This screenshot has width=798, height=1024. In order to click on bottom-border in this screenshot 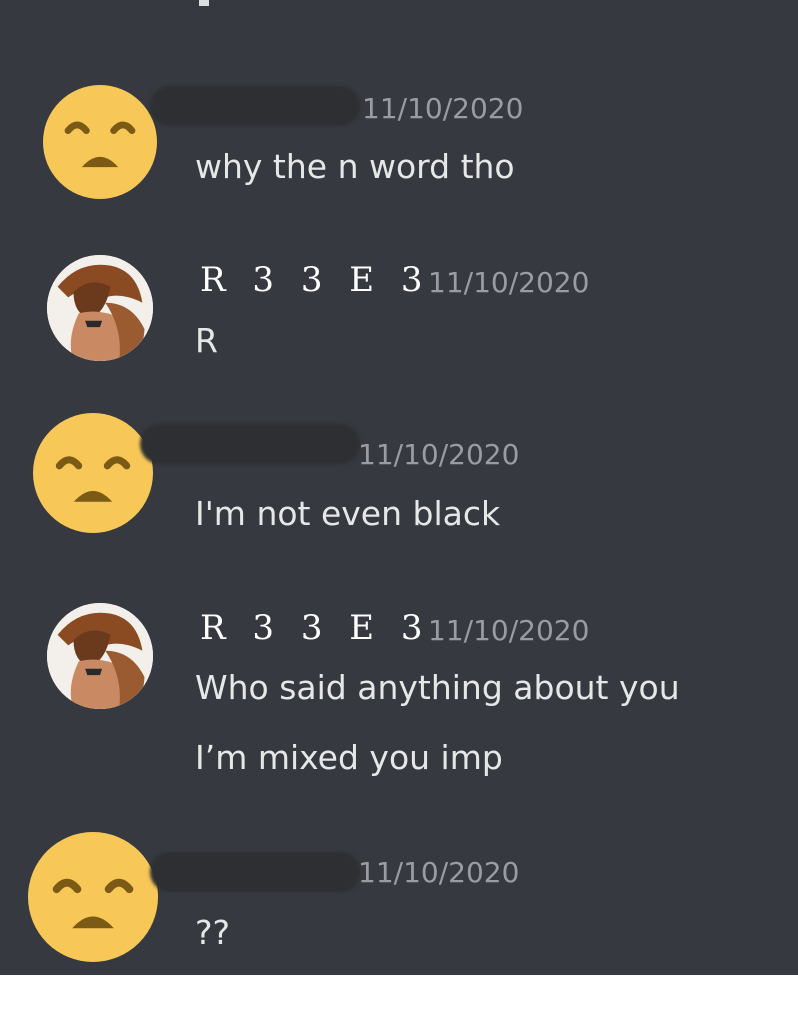, I will do `click(399, 999)`.